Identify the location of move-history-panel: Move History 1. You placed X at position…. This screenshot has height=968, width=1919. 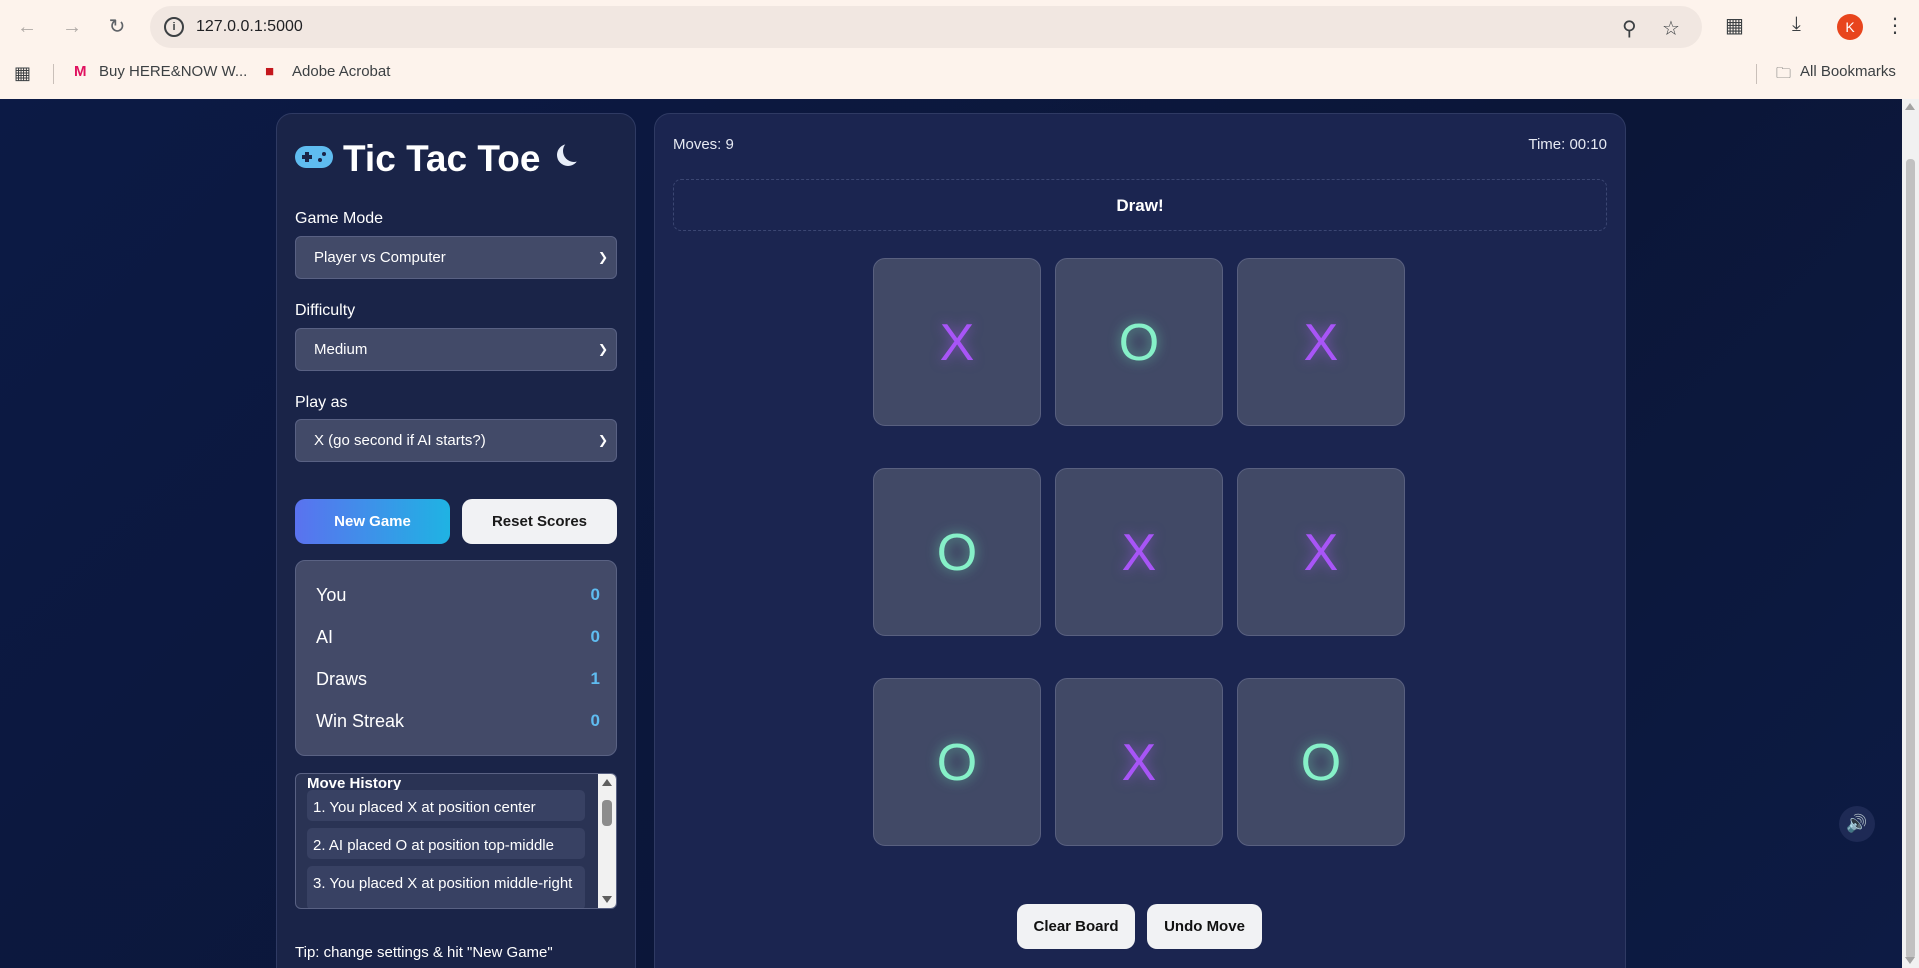
(456, 841).